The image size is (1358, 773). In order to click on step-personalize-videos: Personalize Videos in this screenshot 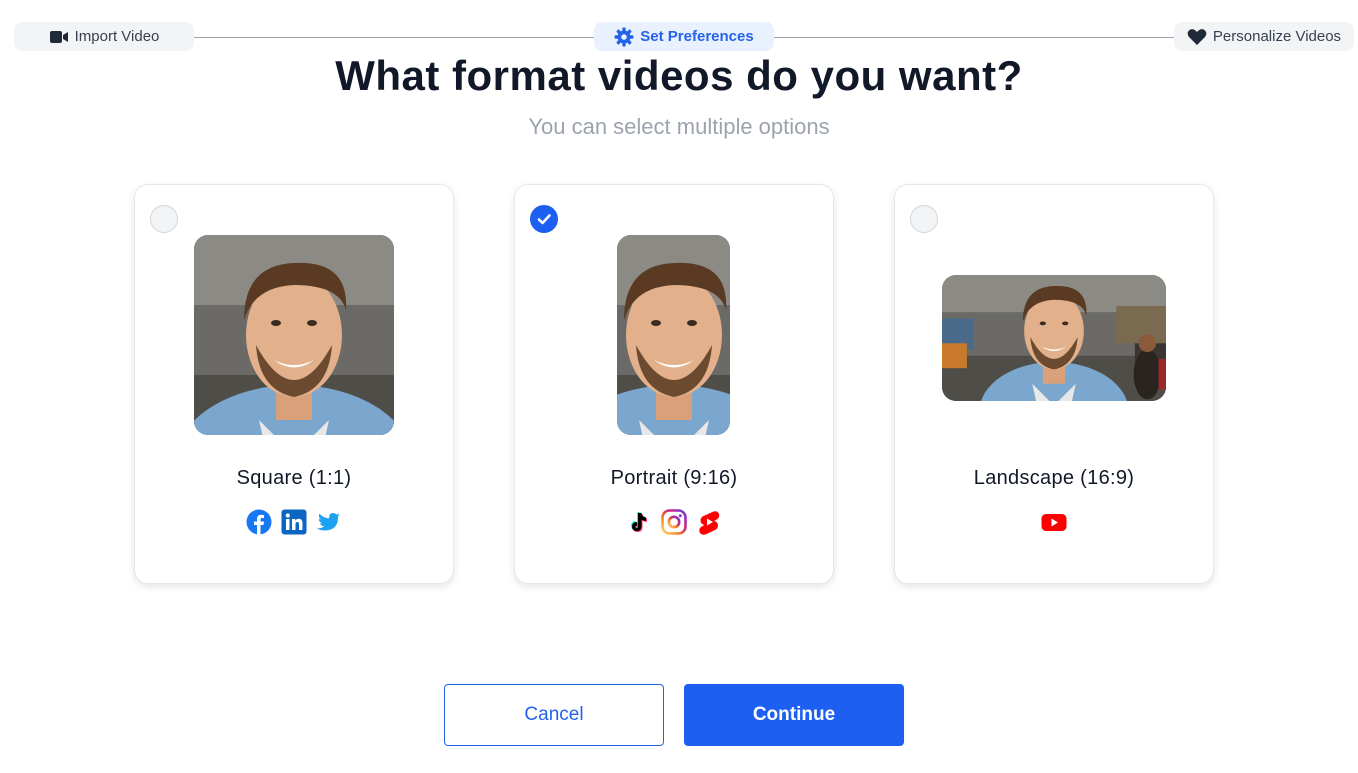, I will do `click(1264, 36)`.